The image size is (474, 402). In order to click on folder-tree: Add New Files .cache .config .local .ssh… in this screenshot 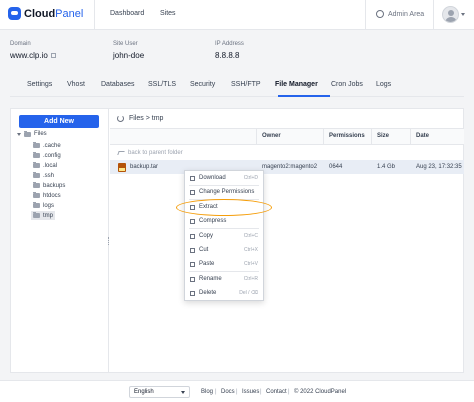, I will do `click(60, 240)`.